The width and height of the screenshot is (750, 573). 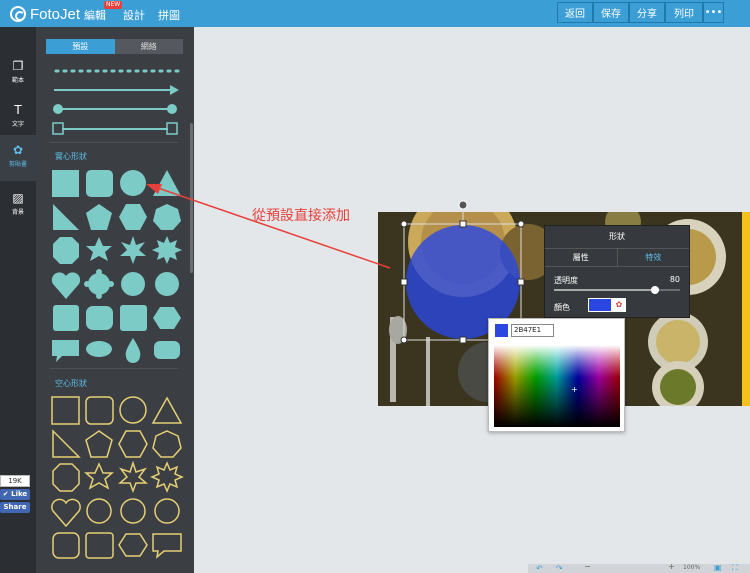 What do you see at coordinates (671, 566) in the screenshot?
I see `zoom-in-icon: +` at bounding box center [671, 566].